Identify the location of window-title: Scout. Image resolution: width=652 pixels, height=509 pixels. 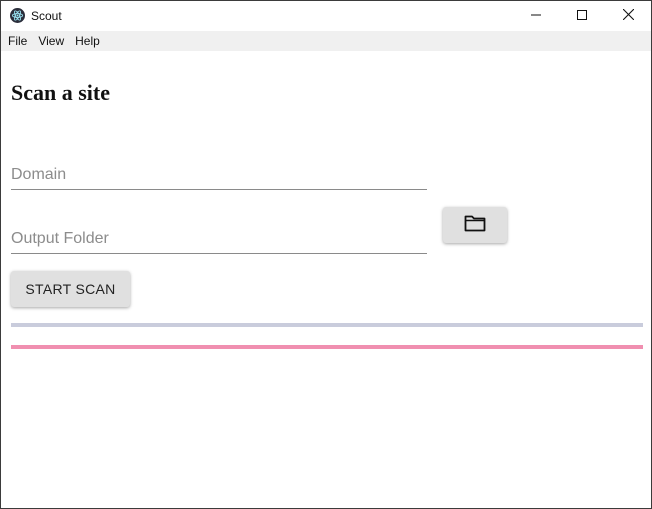
(46, 16).